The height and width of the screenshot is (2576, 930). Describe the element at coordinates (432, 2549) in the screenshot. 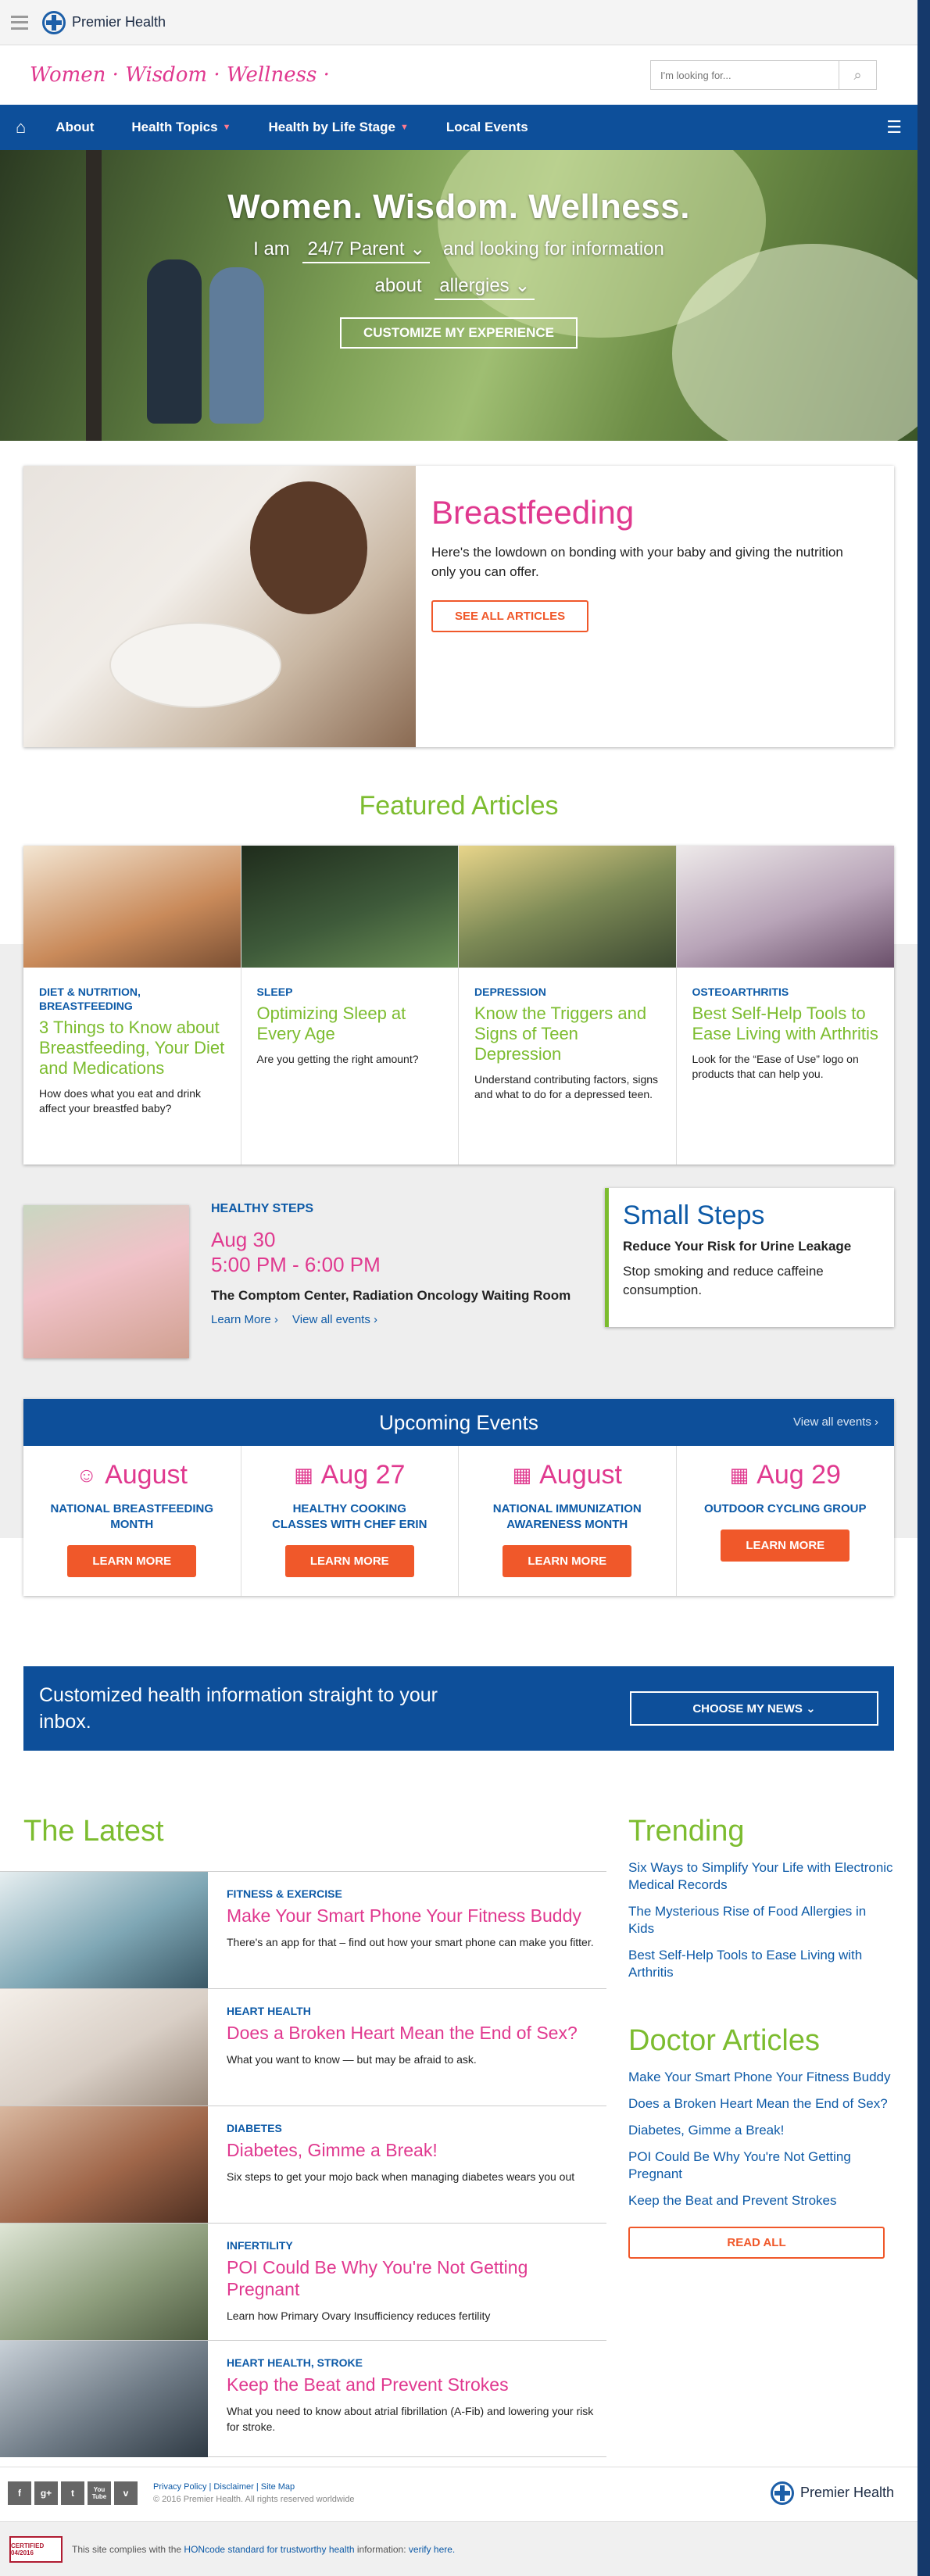

I see `verify-link: verify here.` at that location.